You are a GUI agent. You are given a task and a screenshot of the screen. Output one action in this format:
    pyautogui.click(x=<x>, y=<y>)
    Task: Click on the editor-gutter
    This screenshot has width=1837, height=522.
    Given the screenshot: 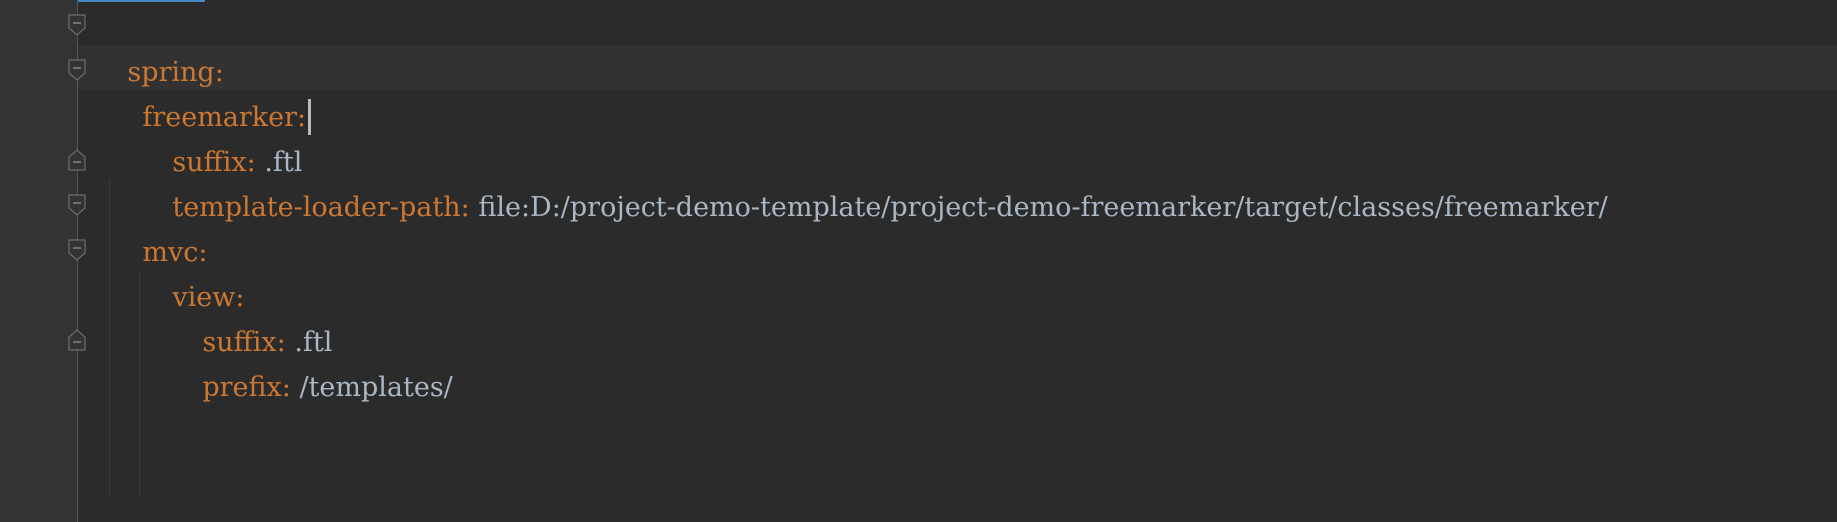 What is the action you would take?
    pyautogui.click(x=39, y=261)
    